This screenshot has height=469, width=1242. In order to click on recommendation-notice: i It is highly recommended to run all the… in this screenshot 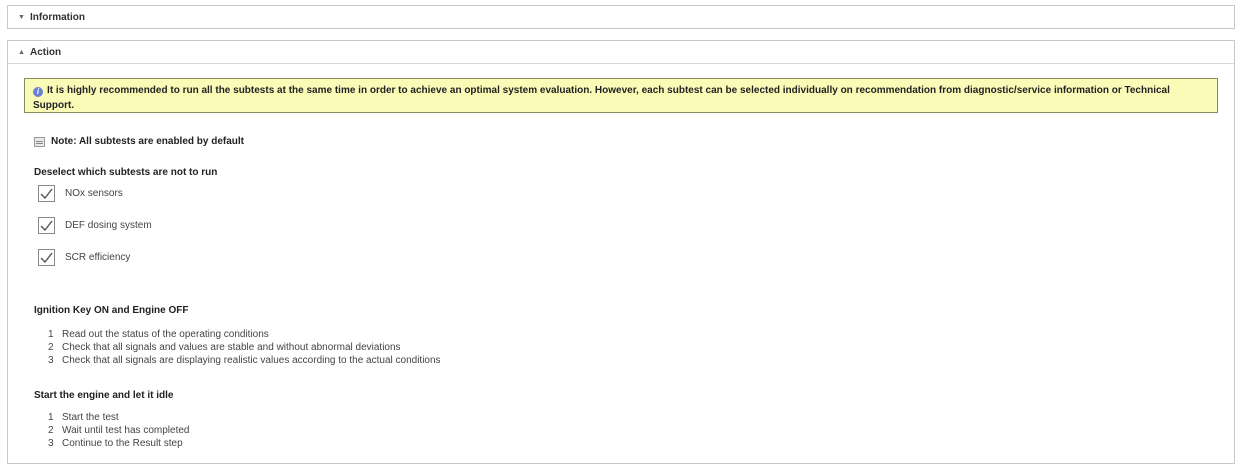, I will do `click(621, 95)`.